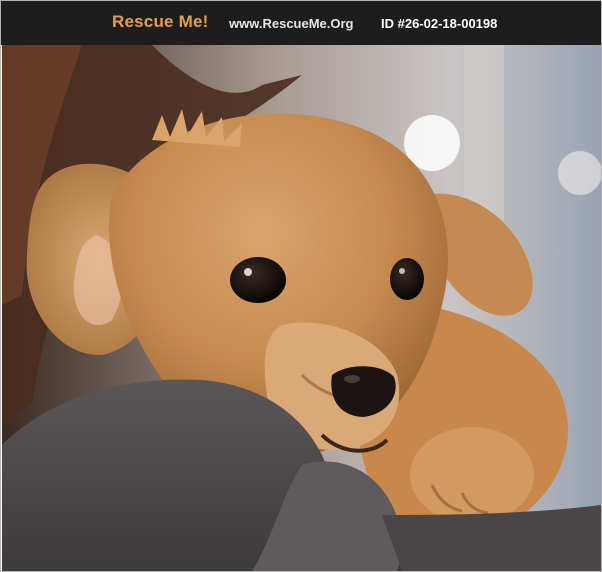 The height and width of the screenshot is (572, 602). I want to click on pet-id-label: ID #26-02-18-00198, so click(439, 23).